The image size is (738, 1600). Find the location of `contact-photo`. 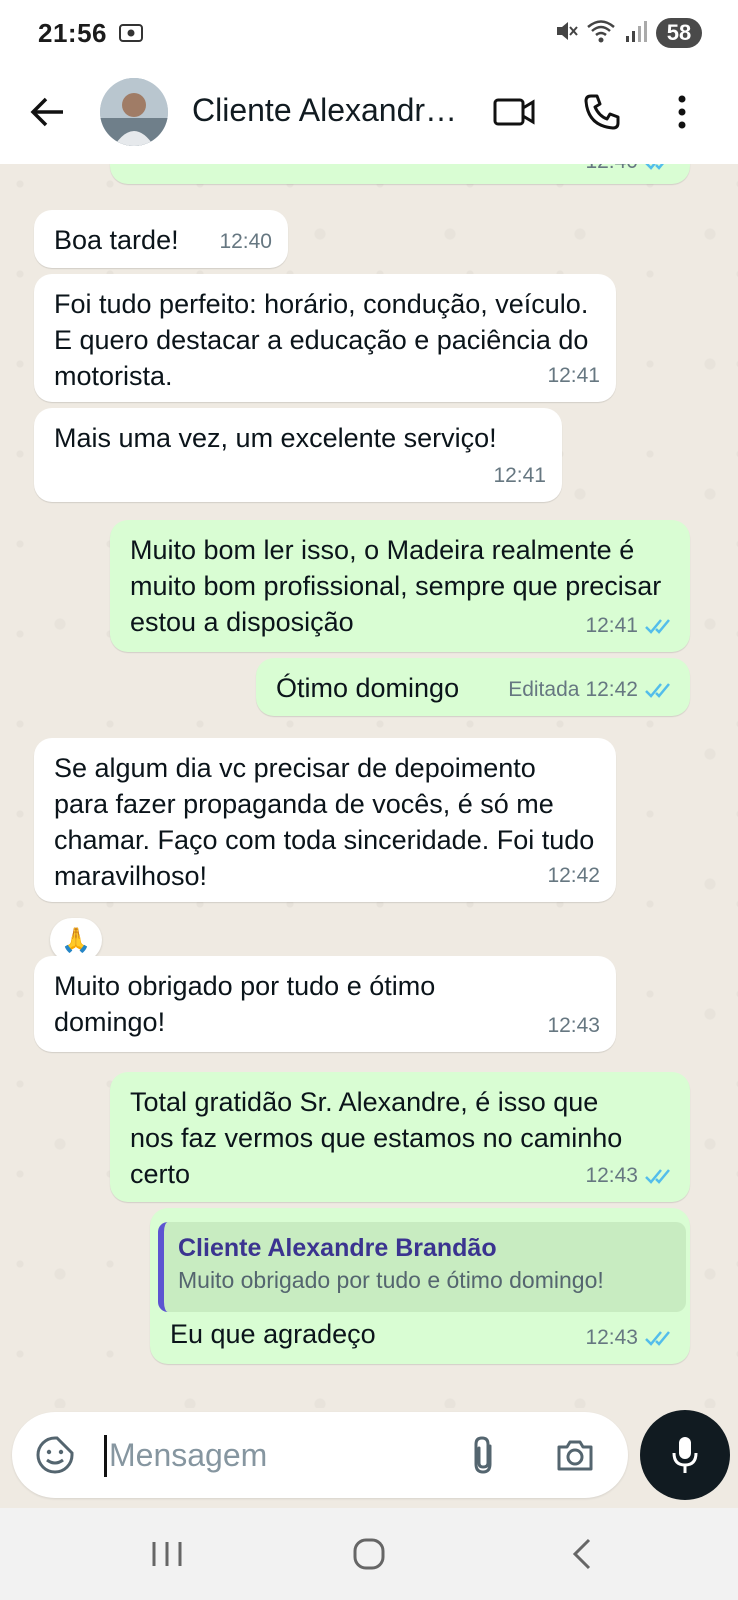

contact-photo is located at coordinates (134, 112).